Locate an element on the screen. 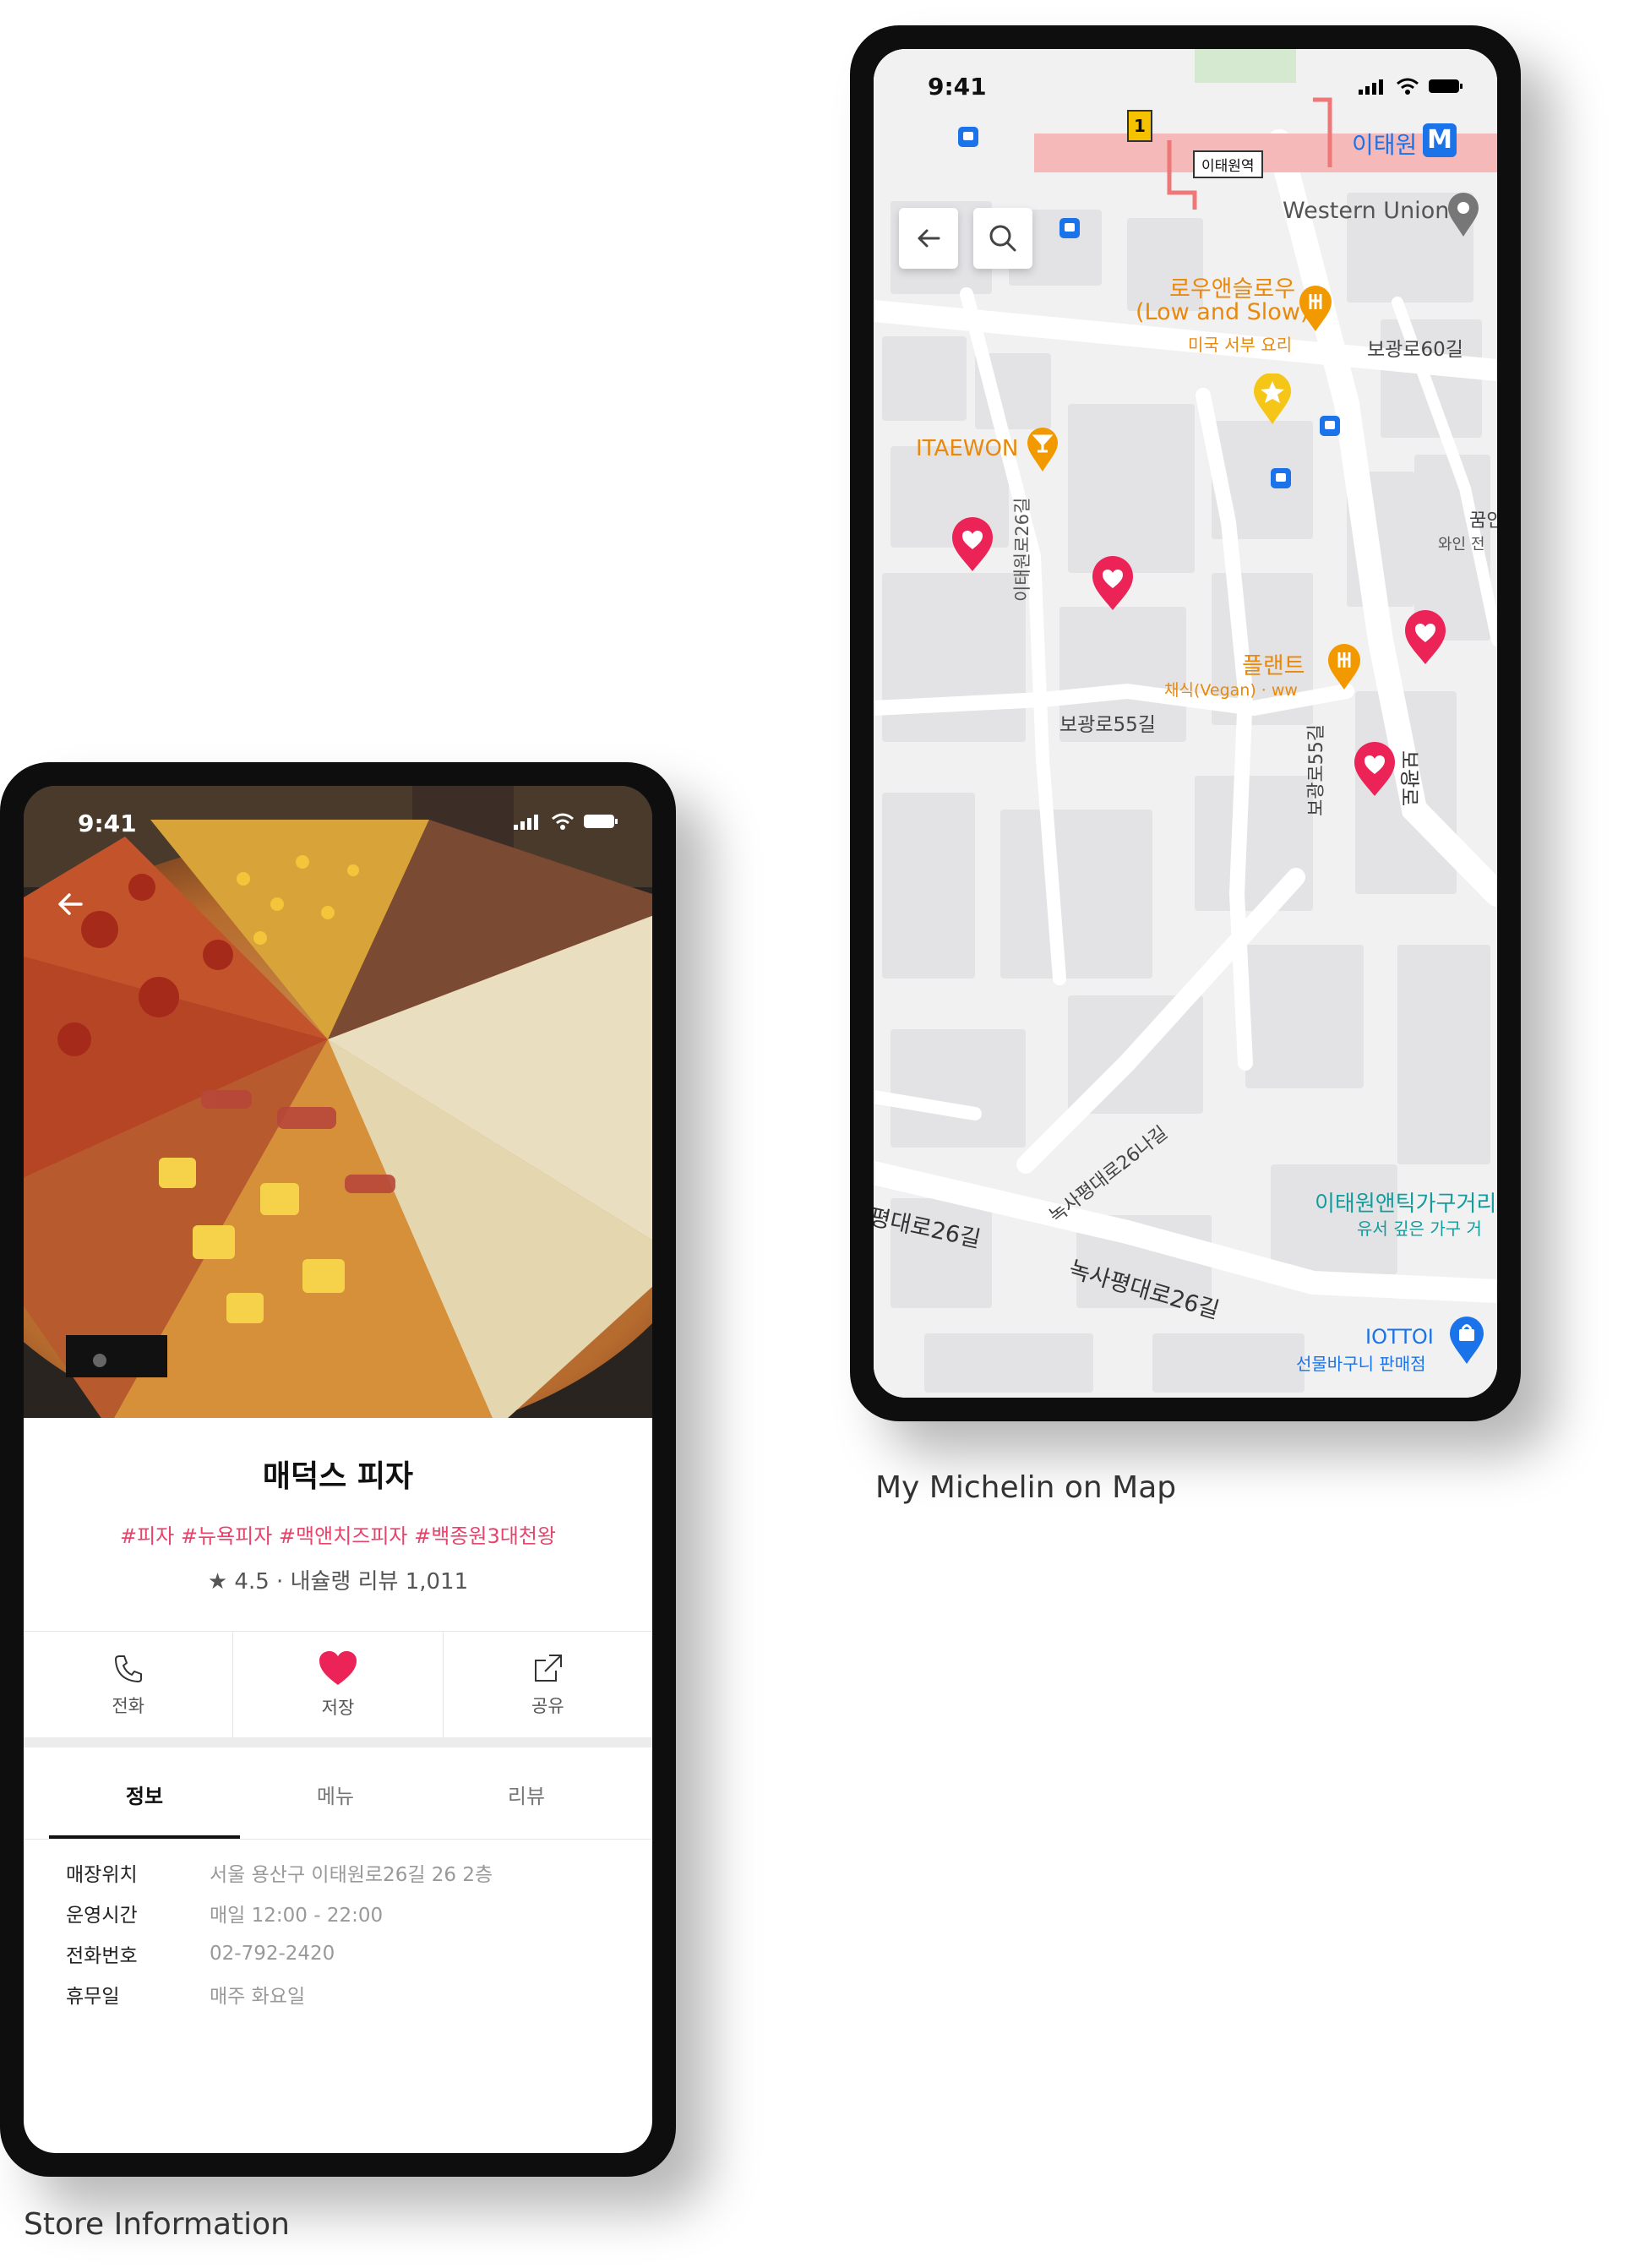 The width and height of the screenshot is (1645, 2268). road-label-bogwangro: 보광로 is located at coordinates (1409, 778).